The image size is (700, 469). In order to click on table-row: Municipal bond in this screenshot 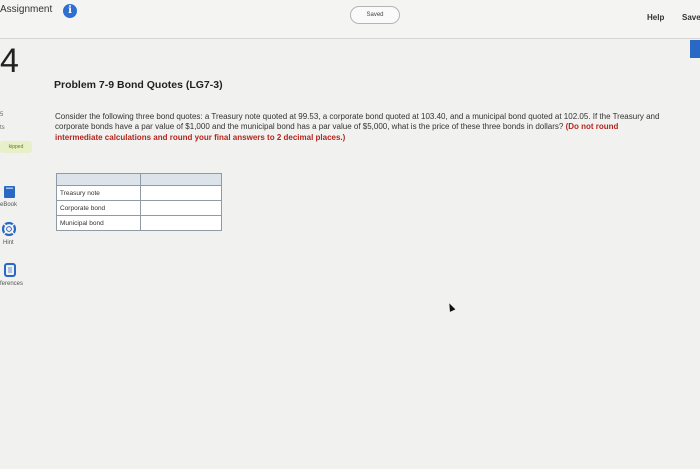, I will do `click(139, 223)`.